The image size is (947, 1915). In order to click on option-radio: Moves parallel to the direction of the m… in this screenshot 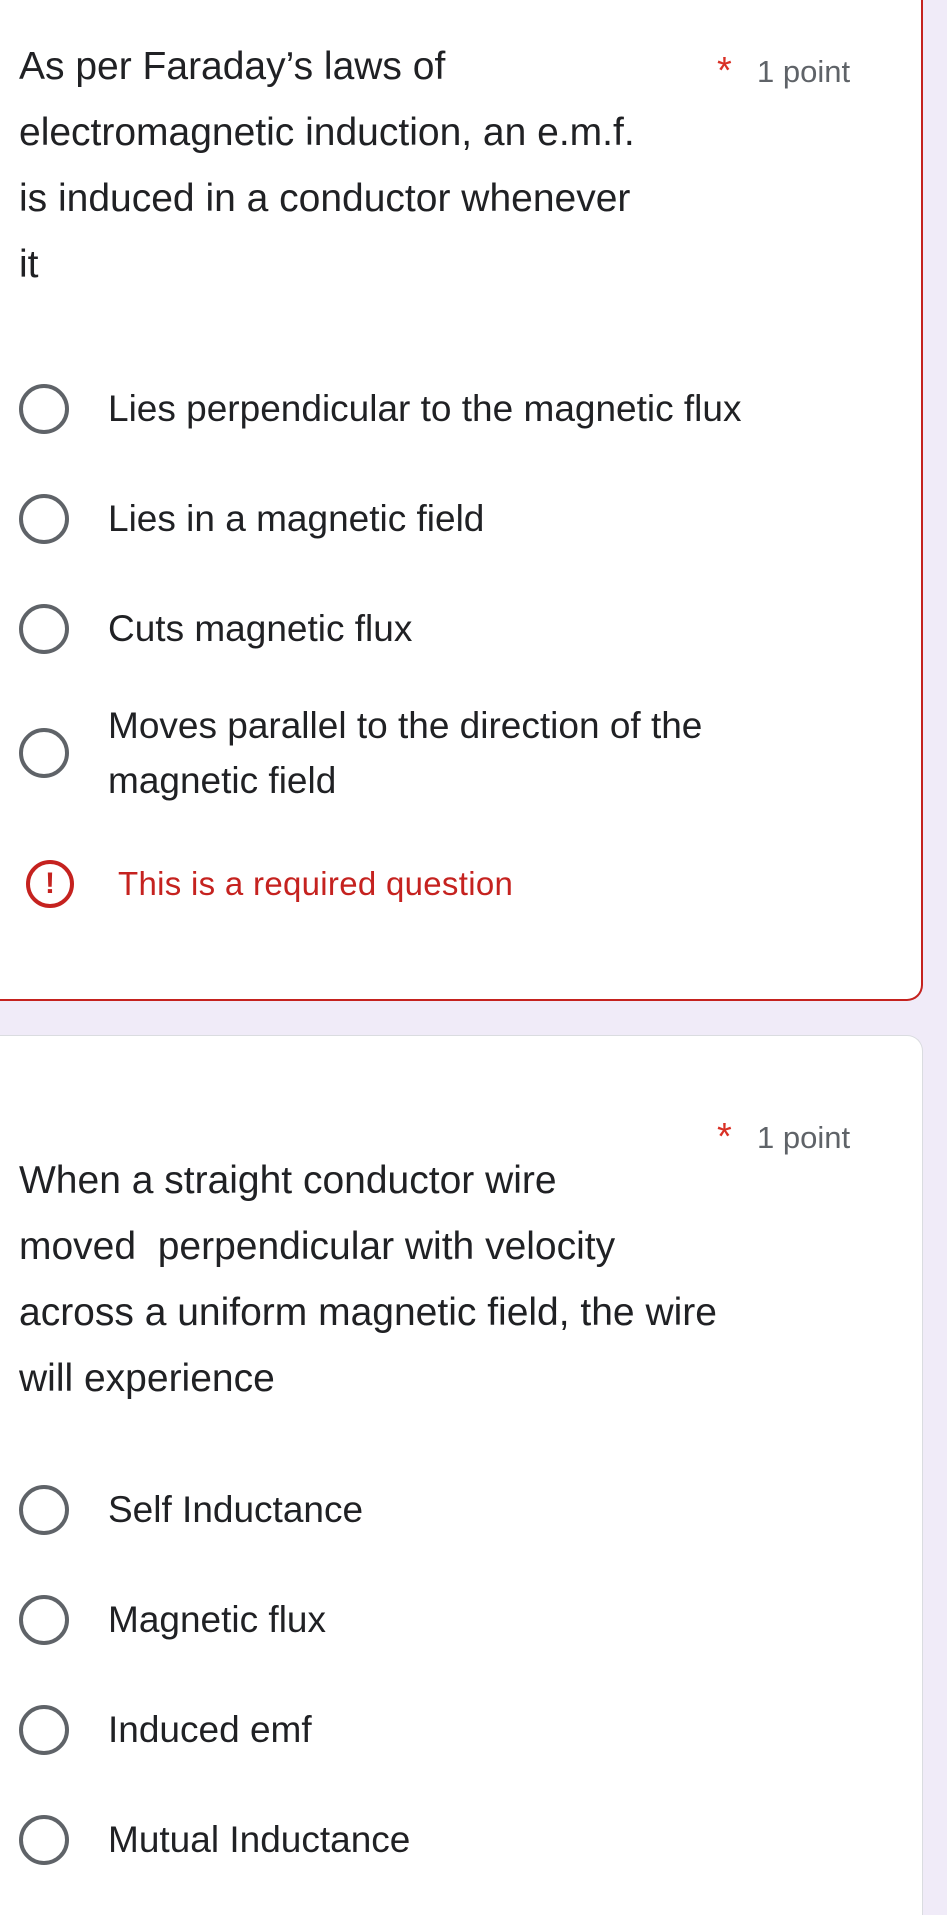, I will do `click(450, 754)`.